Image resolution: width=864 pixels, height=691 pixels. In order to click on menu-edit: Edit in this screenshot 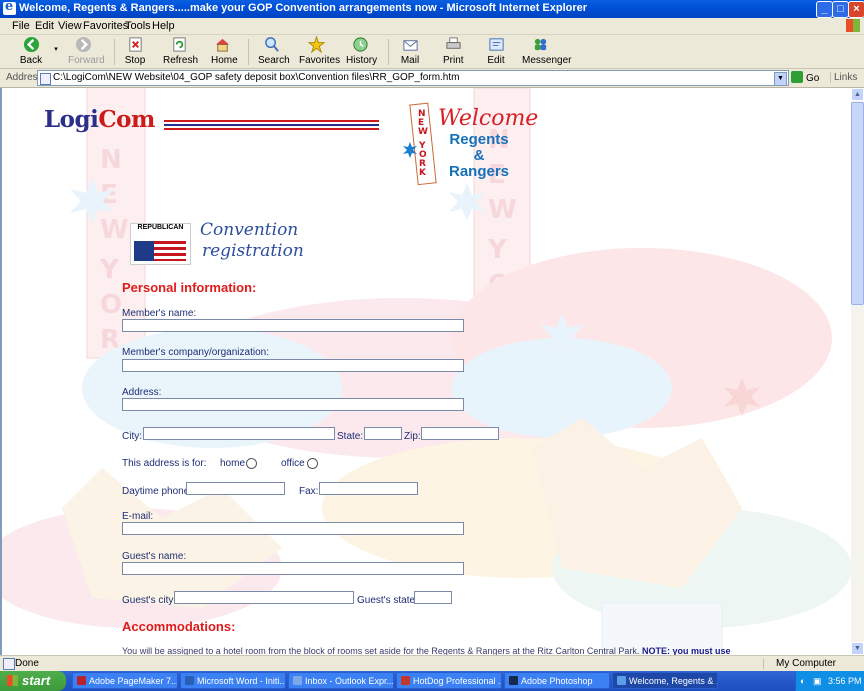, I will do `click(44, 26)`.